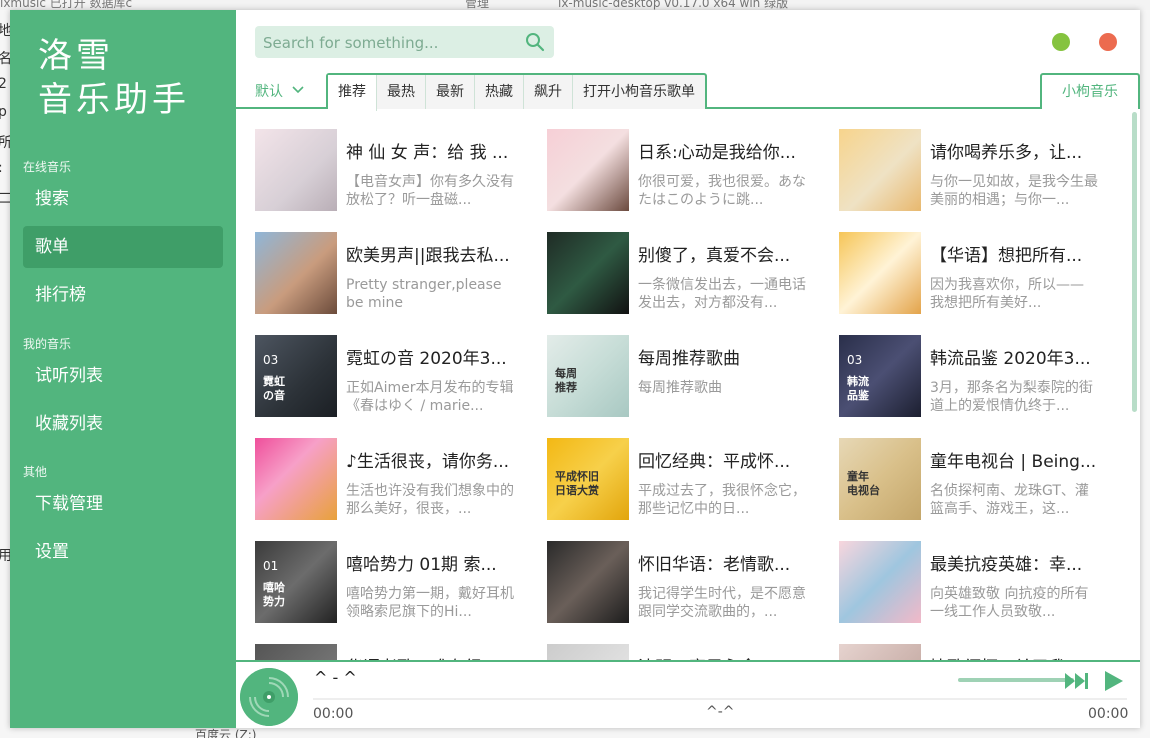  Describe the element at coordinates (298, 90) in the screenshot. I see `chevron-down-icon` at that location.